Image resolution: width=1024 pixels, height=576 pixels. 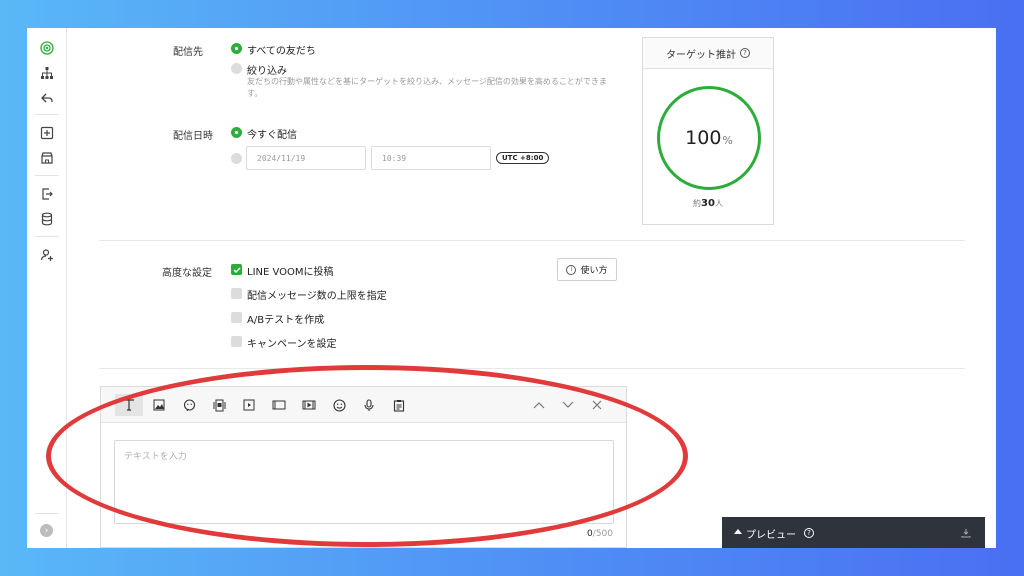 I want to click on shop-icon, so click(x=47, y=158).